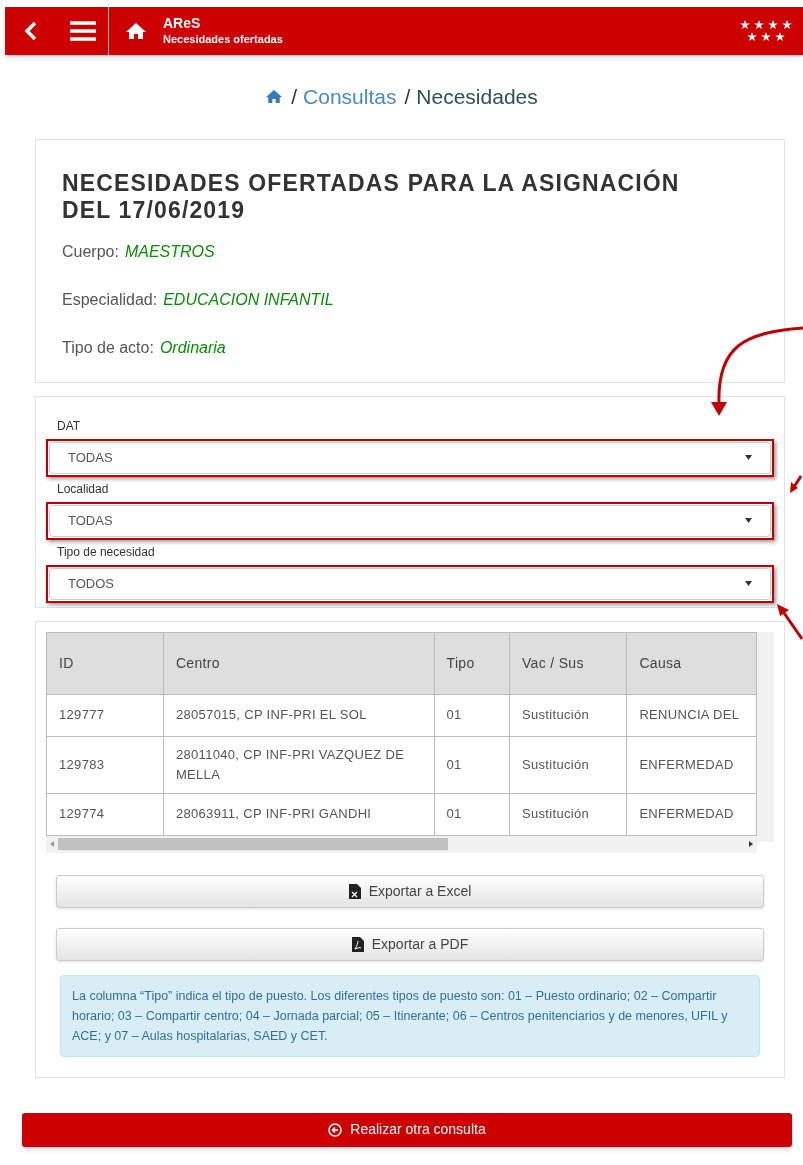 Image resolution: width=803 pixels, height=1165 pixels. What do you see at coordinates (410, 1015) in the screenshot?
I see `info-note: La columna “Tipo” indica el tipo de puesto. Los diferentes tipos de puesto son: 01 – Puesto ordinario; 02 – Compartir horario; 03 – Compartir centro; 04 – Jornada parcial; 05 – Itinerante; 06 – Centros penitenciarios y de menores, UFIL y ACE; y 07 – Aulas hospitalarias, SAED y CET.` at bounding box center [410, 1015].